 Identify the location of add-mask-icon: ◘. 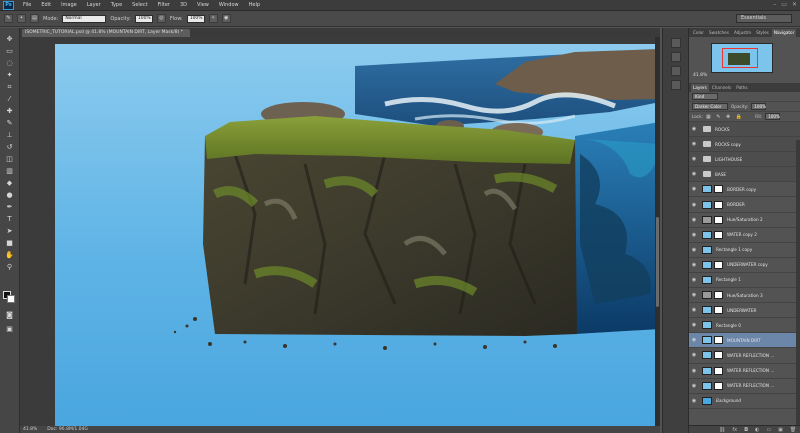
(746, 430).